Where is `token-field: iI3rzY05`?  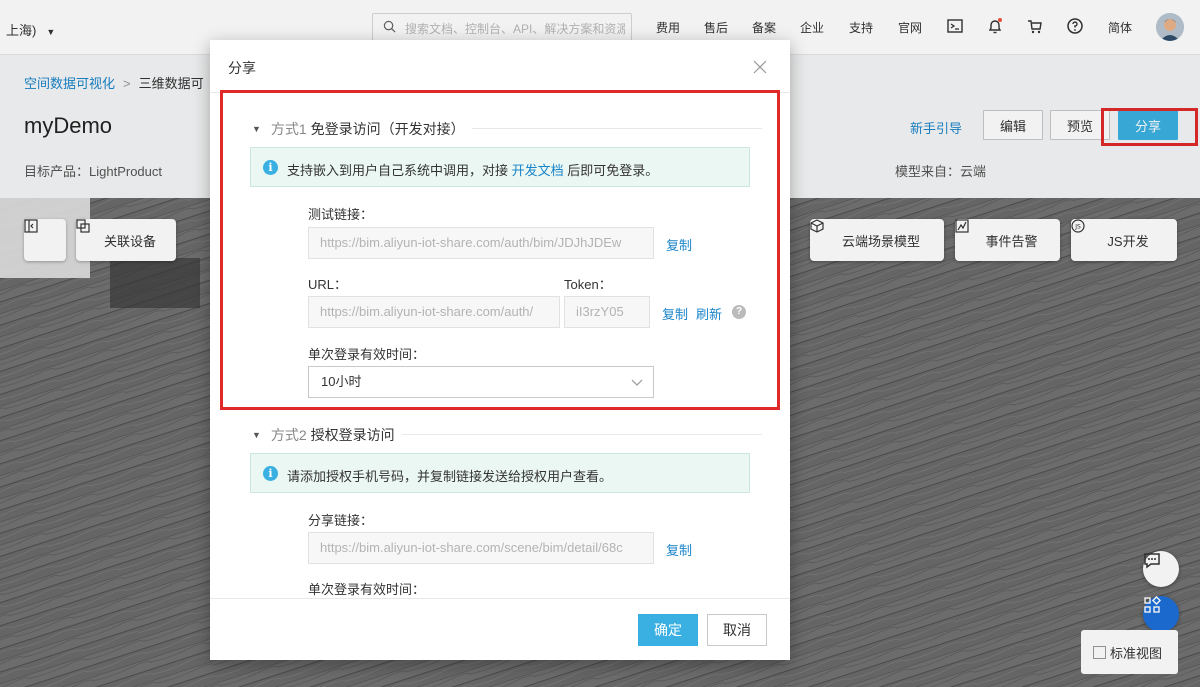
token-field: iI3rzY05 is located at coordinates (607, 312).